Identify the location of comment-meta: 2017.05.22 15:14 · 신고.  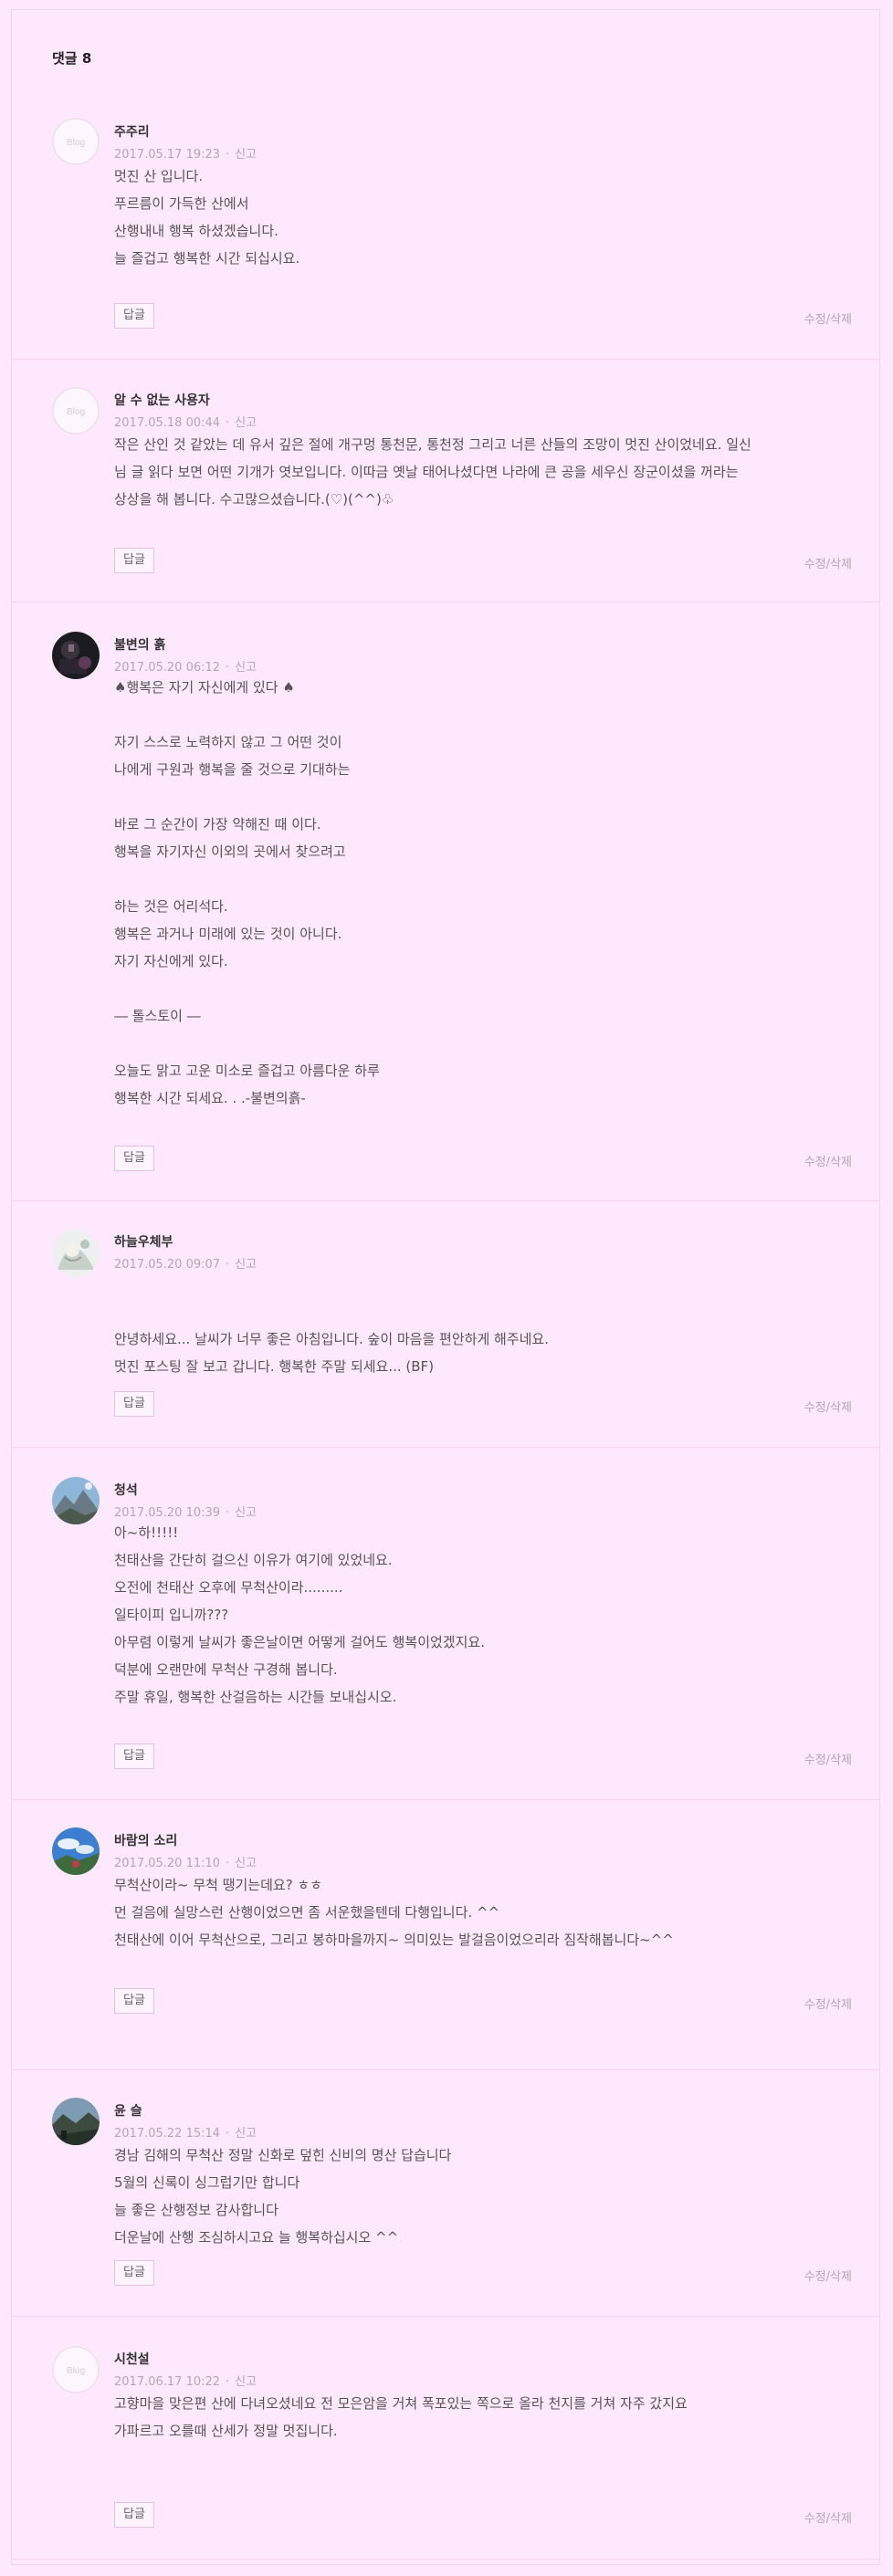
(185, 2132).